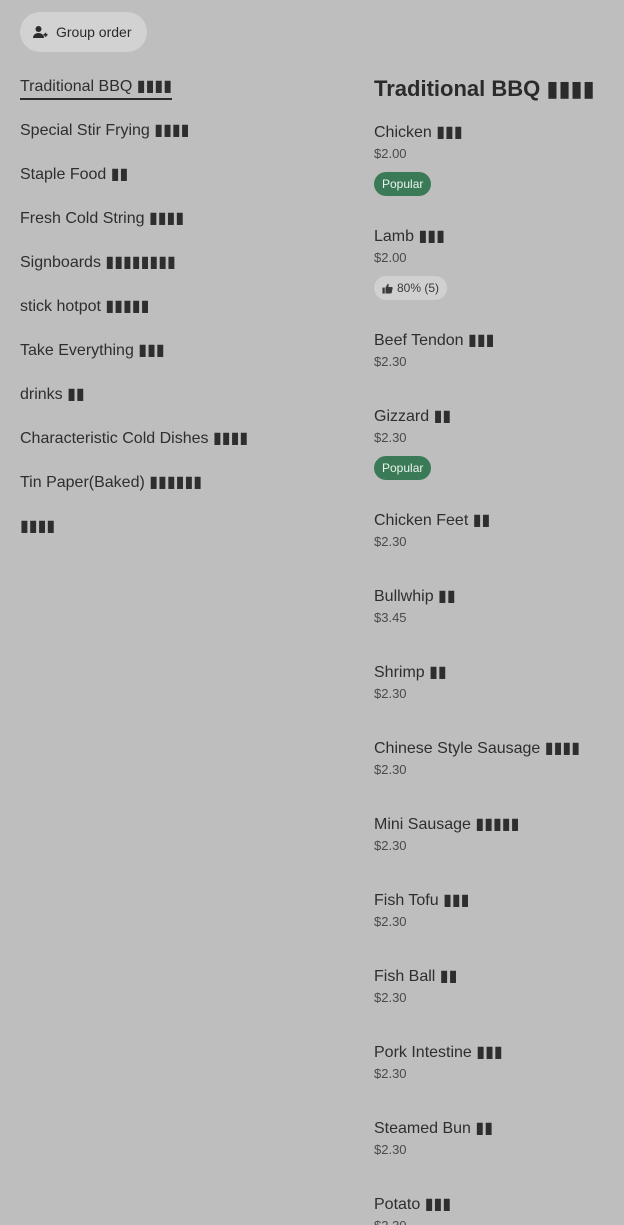 Image resolution: width=624 pixels, height=1225 pixels. What do you see at coordinates (416, 976) in the screenshot?
I see `menu-item-name: Fish Ball ▮▮` at bounding box center [416, 976].